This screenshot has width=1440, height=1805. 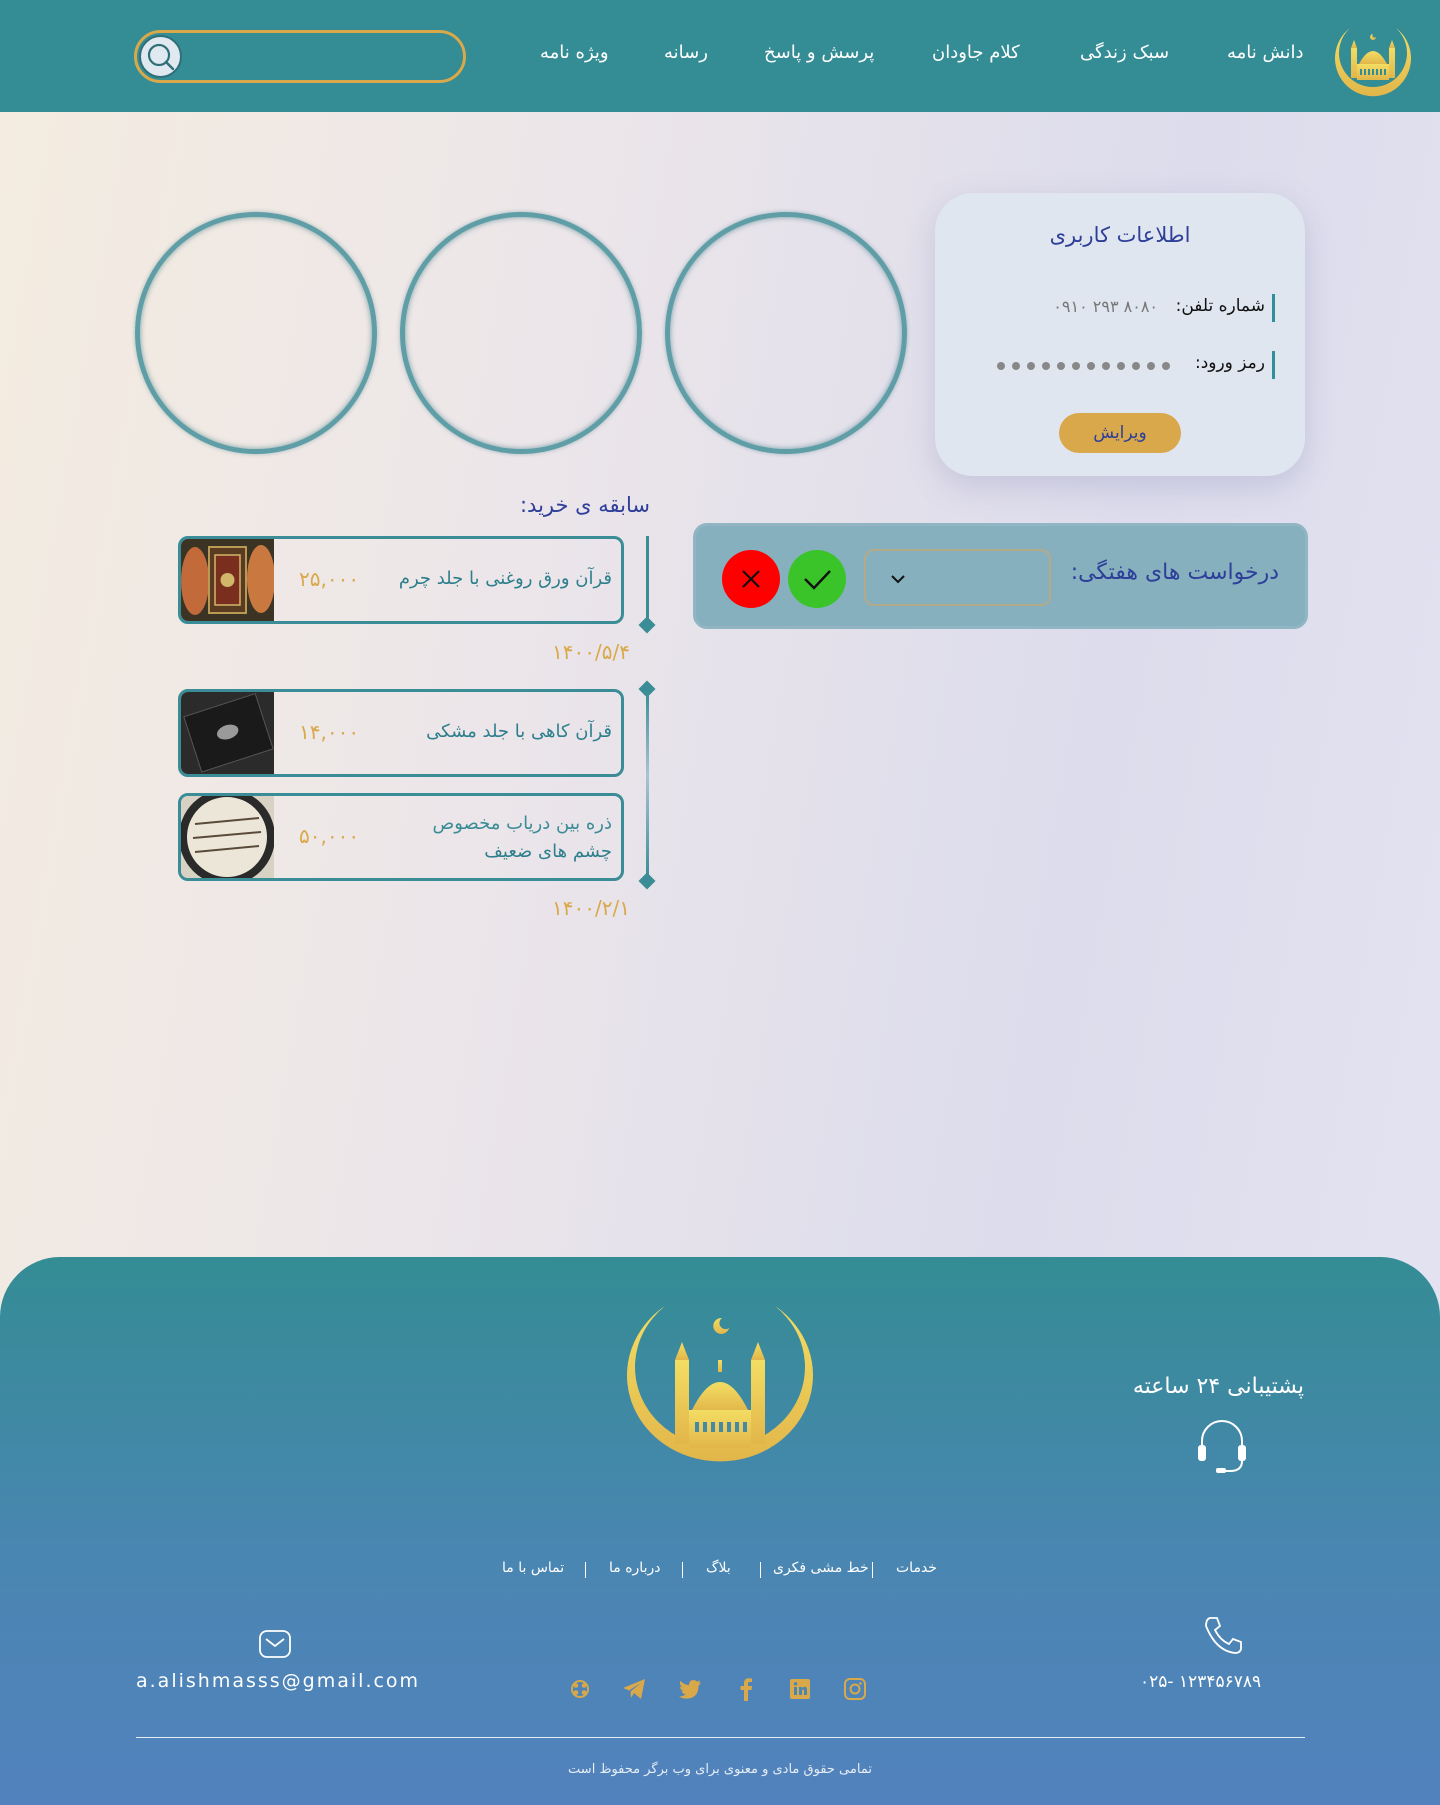 What do you see at coordinates (227, 837) in the screenshot?
I see `magnifier-image` at bounding box center [227, 837].